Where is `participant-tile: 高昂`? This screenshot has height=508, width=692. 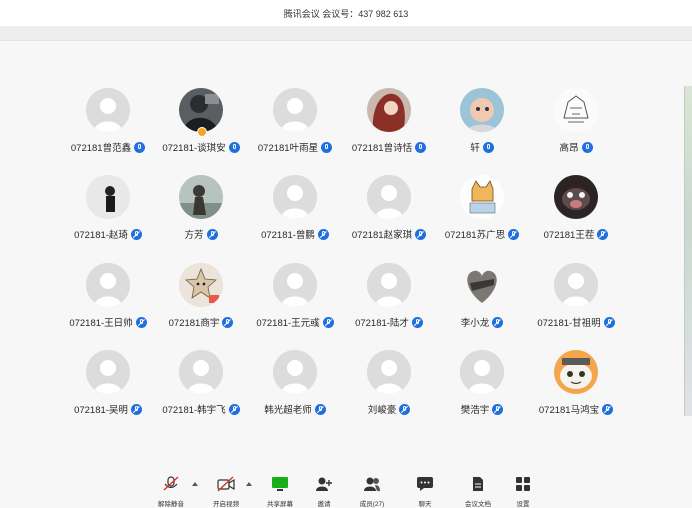 participant-tile: 高昂 is located at coordinates (576, 123).